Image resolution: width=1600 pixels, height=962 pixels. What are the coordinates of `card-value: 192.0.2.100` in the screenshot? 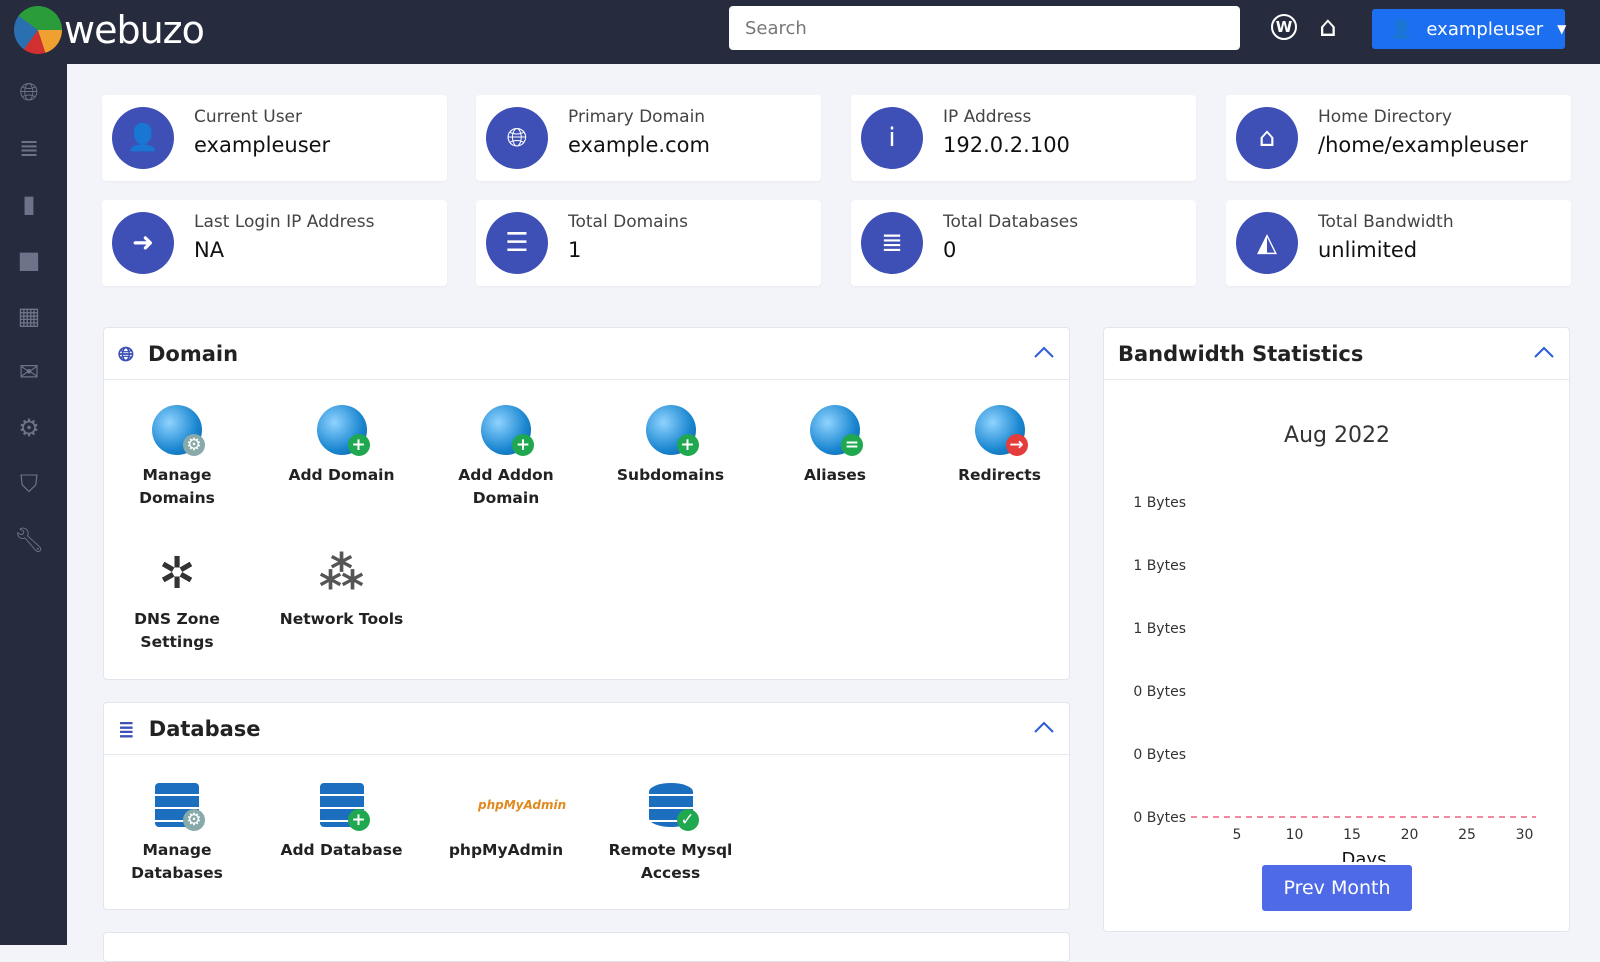 It's located at (1006, 145).